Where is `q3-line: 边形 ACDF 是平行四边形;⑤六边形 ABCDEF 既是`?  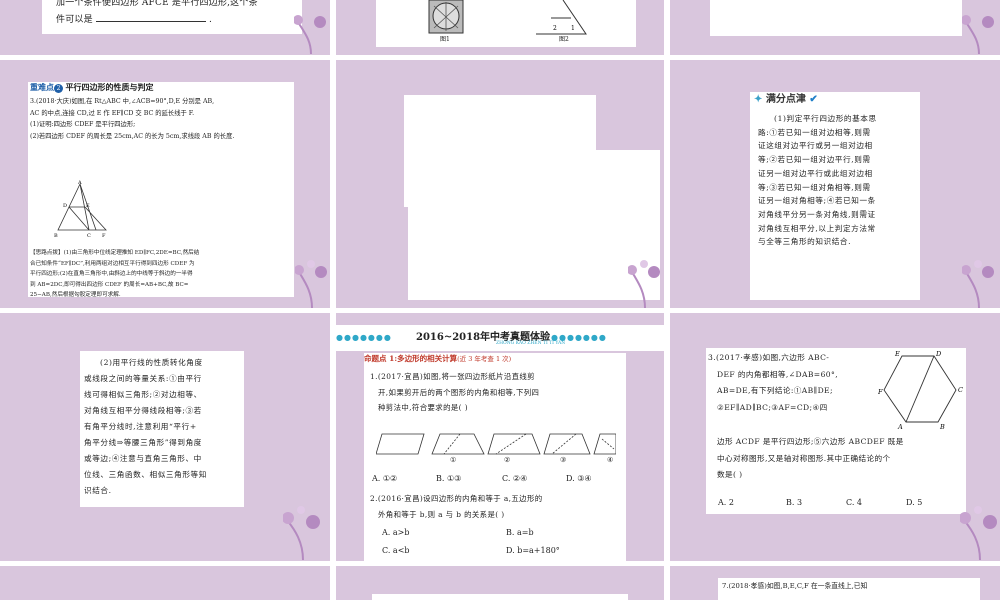 q3-line: 边形 ACDF 是平行四边形;⑤六边形 ABCDEF 既是 is located at coordinates (810, 441).